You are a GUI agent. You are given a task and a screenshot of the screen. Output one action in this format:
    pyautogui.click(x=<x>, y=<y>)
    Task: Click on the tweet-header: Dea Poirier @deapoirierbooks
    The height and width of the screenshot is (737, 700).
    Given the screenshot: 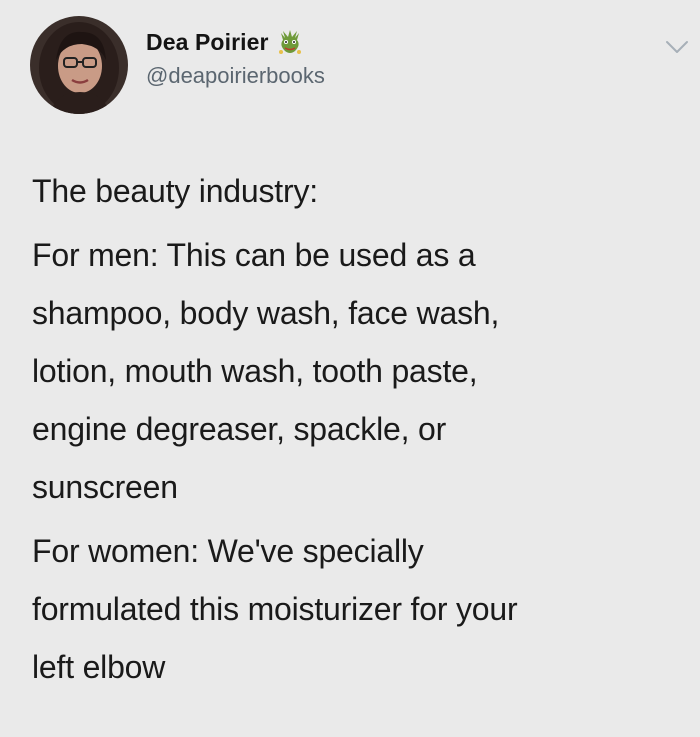 What is the action you would take?
    pyautogui.click(x=177, y=65)
    